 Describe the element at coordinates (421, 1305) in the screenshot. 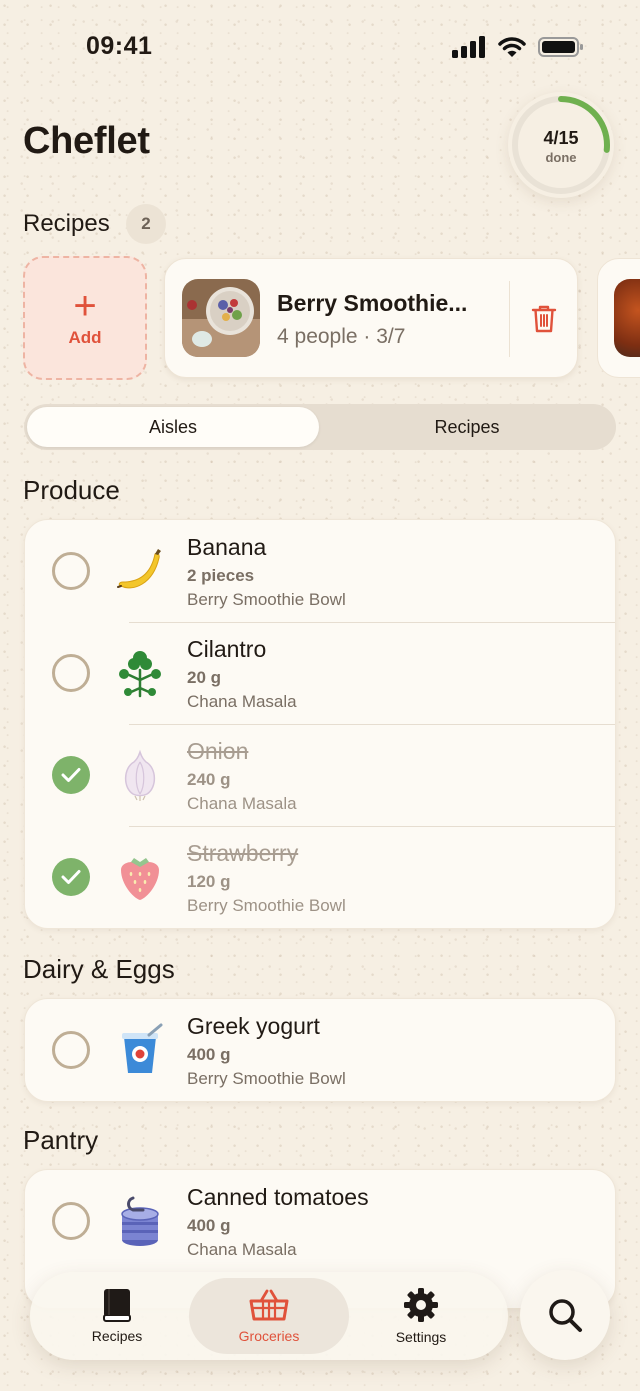

I see `gear-icon` at that location.